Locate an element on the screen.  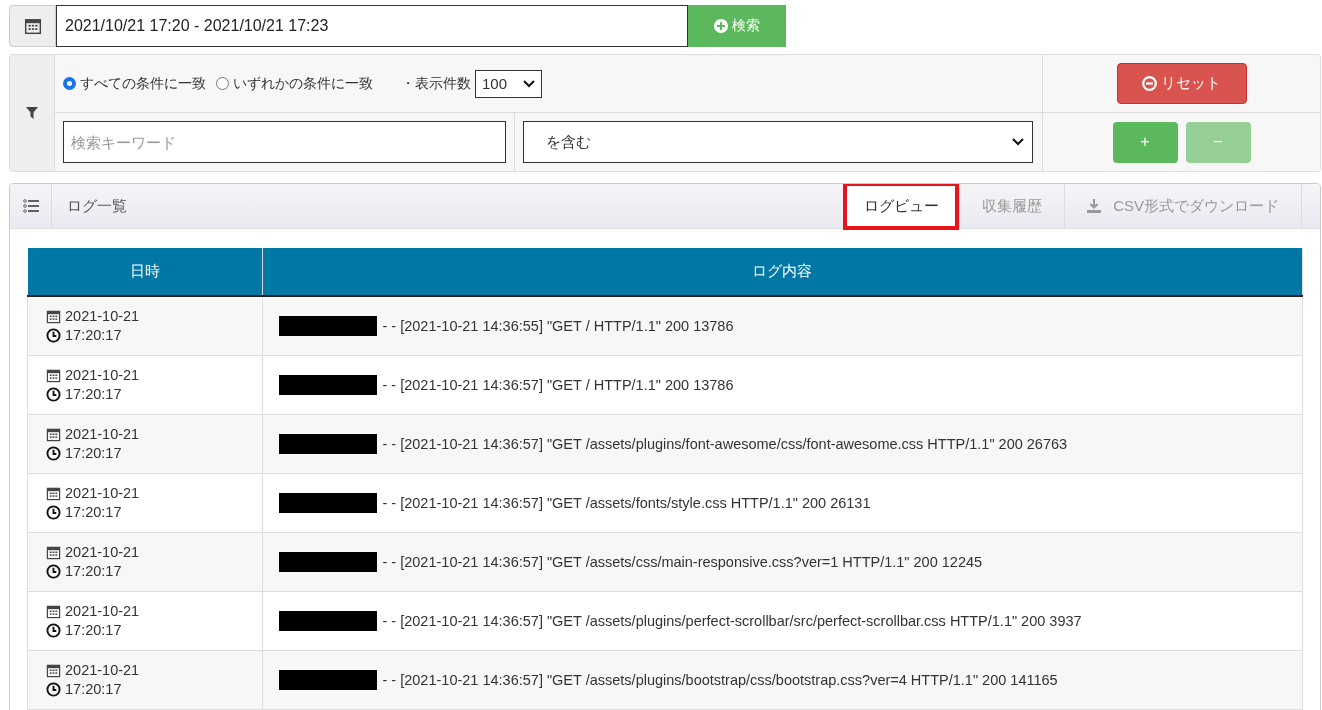
log-text: - - [2021-10-21 14:36:57] "GET /assets/plugins/perfect-scrollbar/src/perfect-scrollbar.css HTTP/1.1" 200 3937 is located at coordinates (732, 621).